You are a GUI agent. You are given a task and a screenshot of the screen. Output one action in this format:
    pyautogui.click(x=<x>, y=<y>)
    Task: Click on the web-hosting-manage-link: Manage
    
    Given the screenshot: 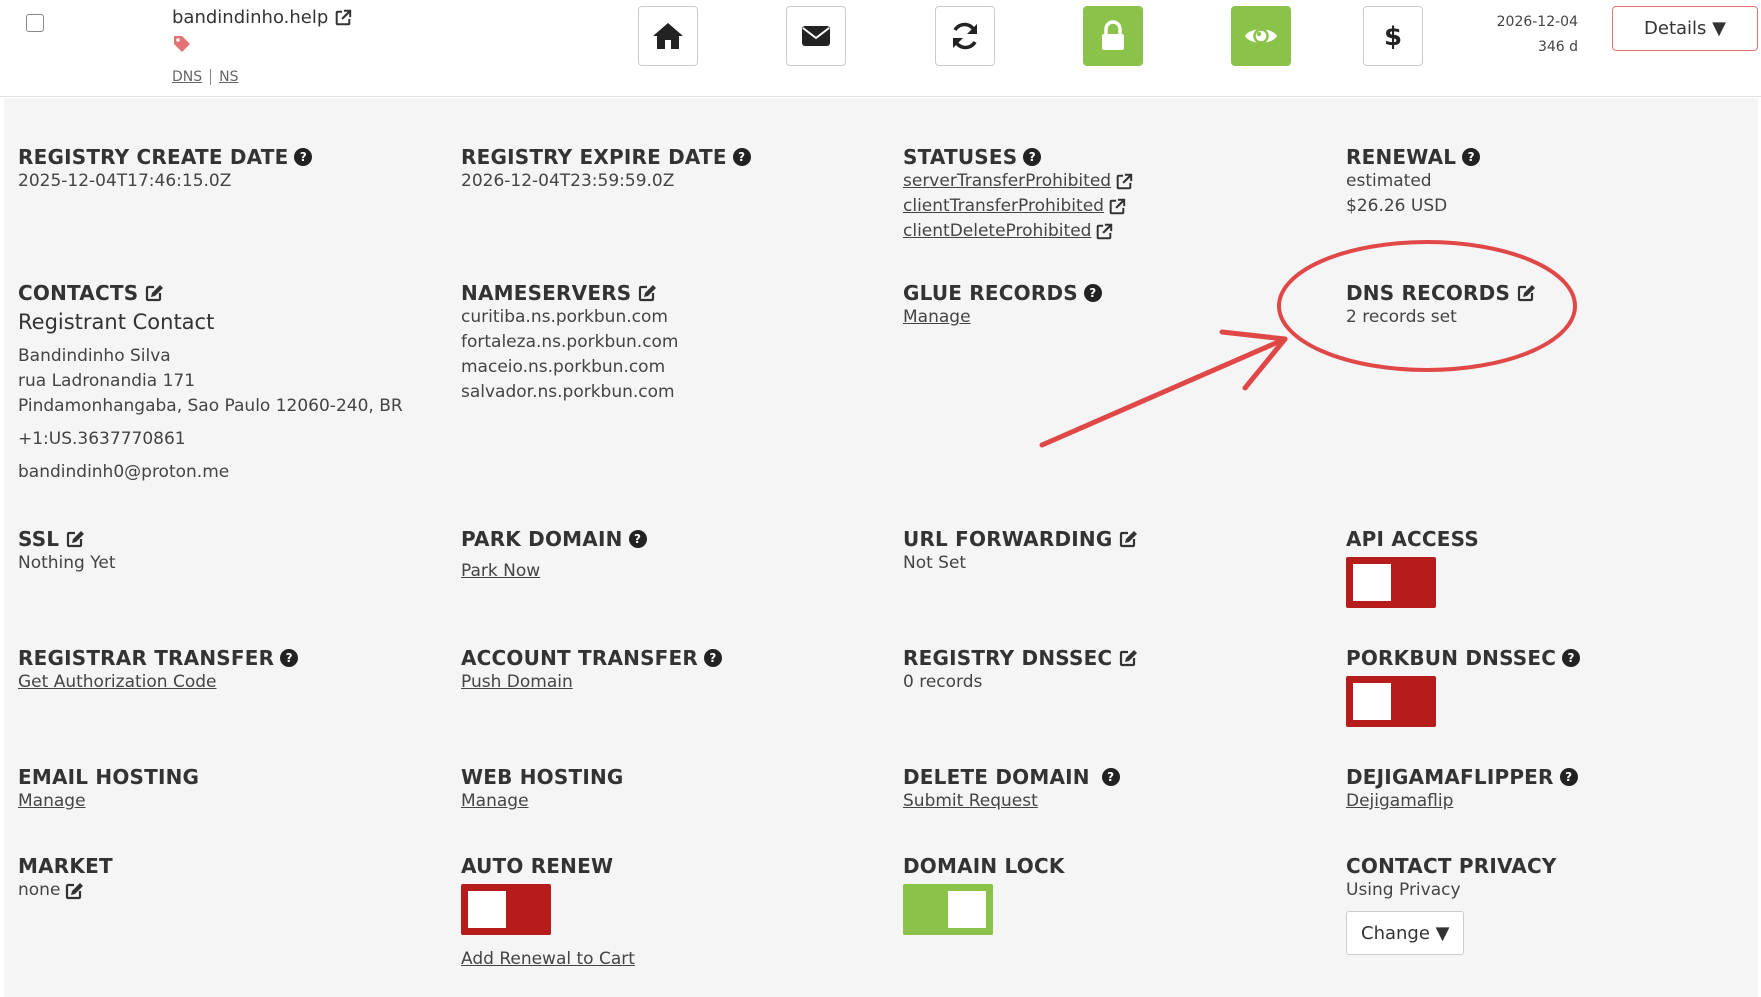 What is the action you would take?
    pyautogui.click(x=495, y=801)
    